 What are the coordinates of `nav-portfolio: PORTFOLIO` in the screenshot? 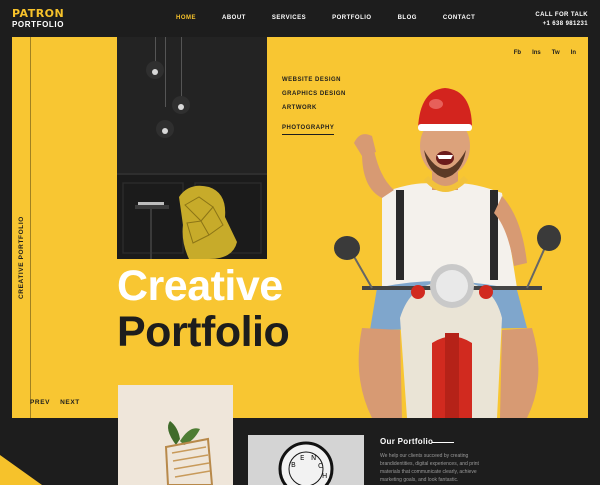 It's located at (352, 18).